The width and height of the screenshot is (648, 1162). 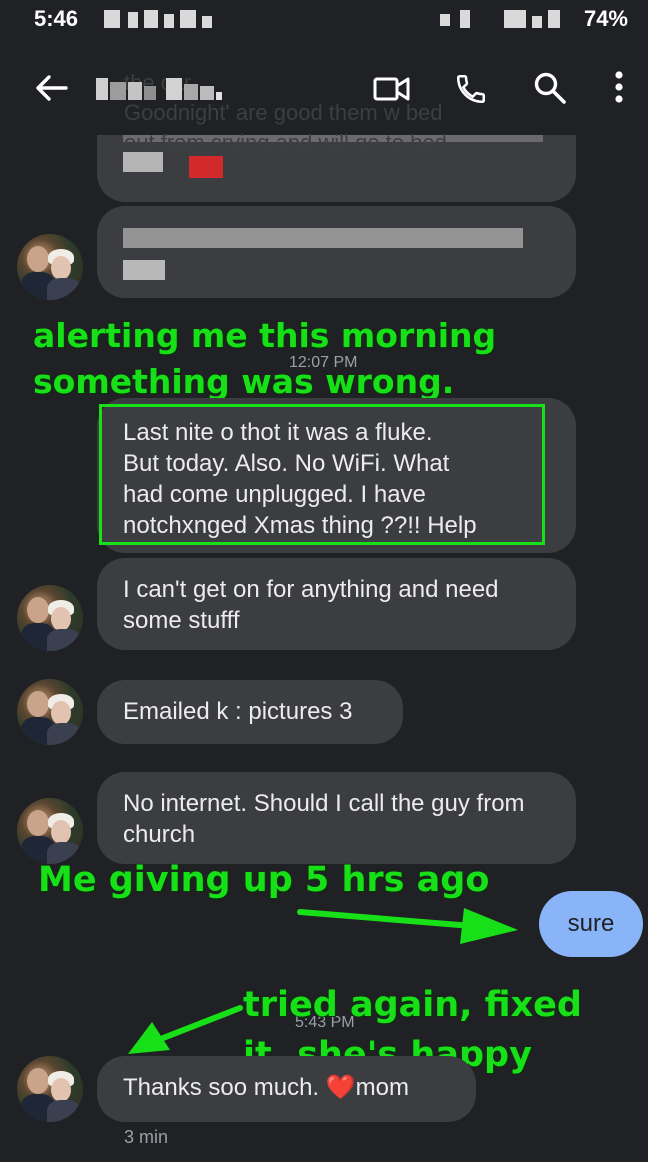 What do you see at coordinates (266, 1087) in the screenshot?
I see `message-text: Thanks soo much. ❤️mom` at bounding box center [266, 1087].